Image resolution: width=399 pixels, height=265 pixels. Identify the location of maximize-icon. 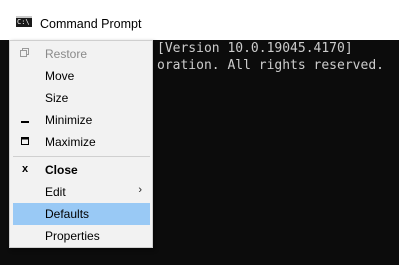
(25, 141).